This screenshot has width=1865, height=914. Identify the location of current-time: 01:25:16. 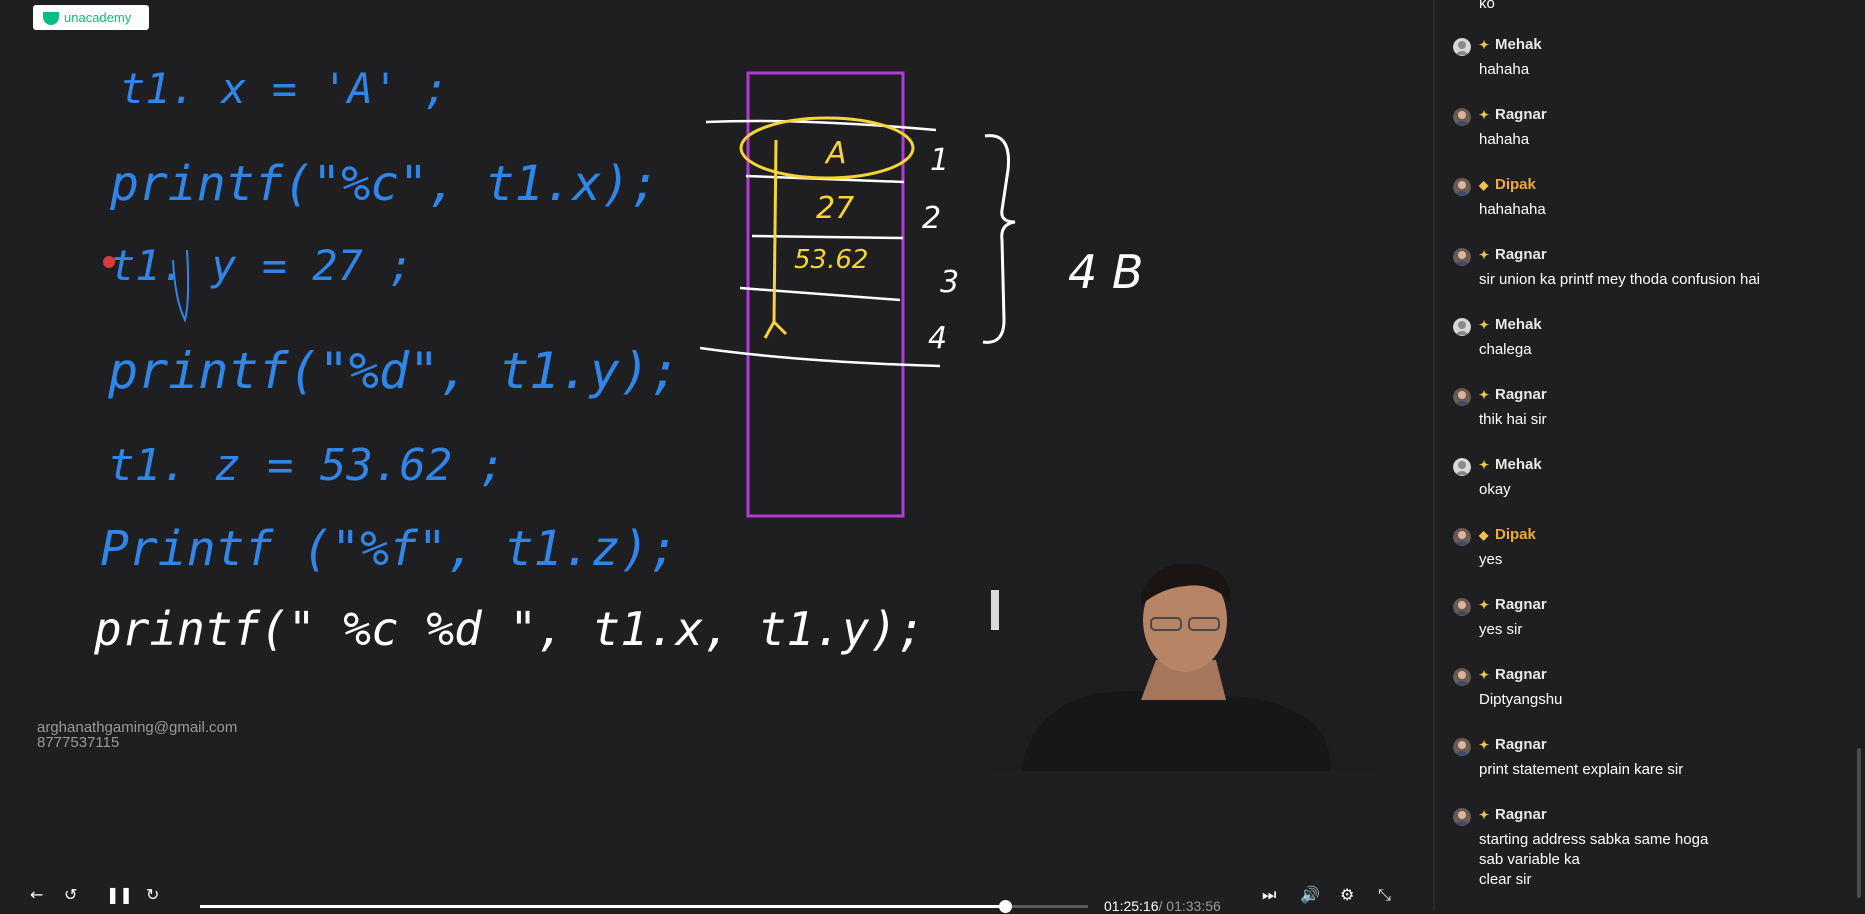
(1131, 906).